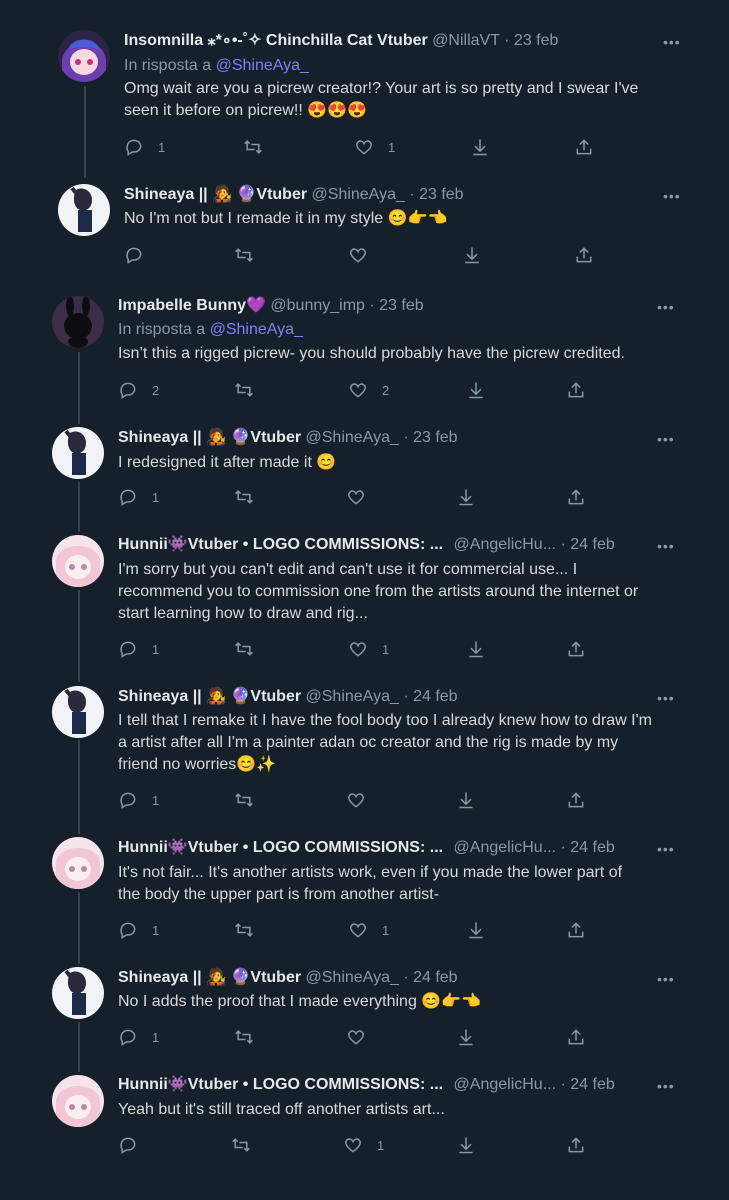  What do you see at coordinates (353, 1145) in the screenshot?
I see `heart-icon` at bounding box center [353, 1145].